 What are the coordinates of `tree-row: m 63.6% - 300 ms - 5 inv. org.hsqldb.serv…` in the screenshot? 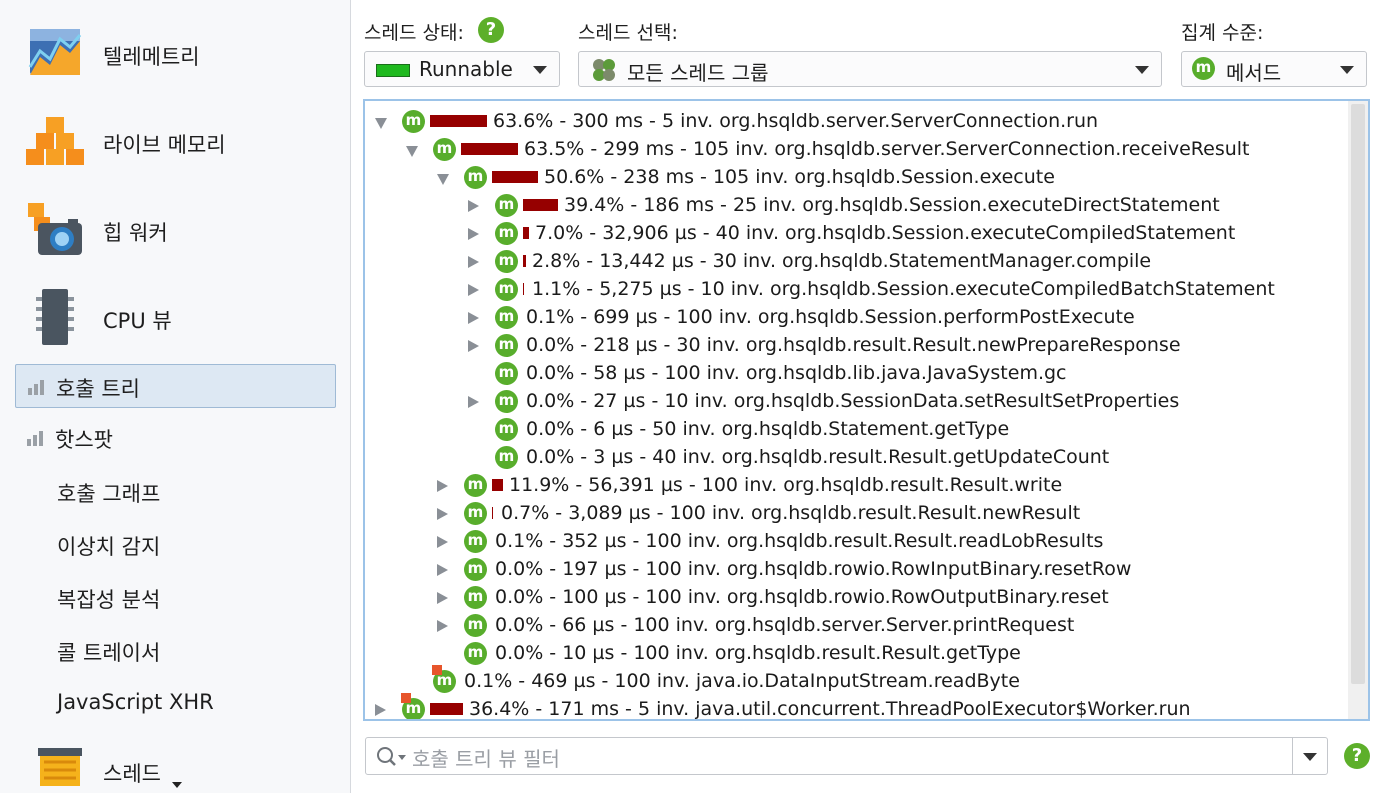 It's located at (855, 122).